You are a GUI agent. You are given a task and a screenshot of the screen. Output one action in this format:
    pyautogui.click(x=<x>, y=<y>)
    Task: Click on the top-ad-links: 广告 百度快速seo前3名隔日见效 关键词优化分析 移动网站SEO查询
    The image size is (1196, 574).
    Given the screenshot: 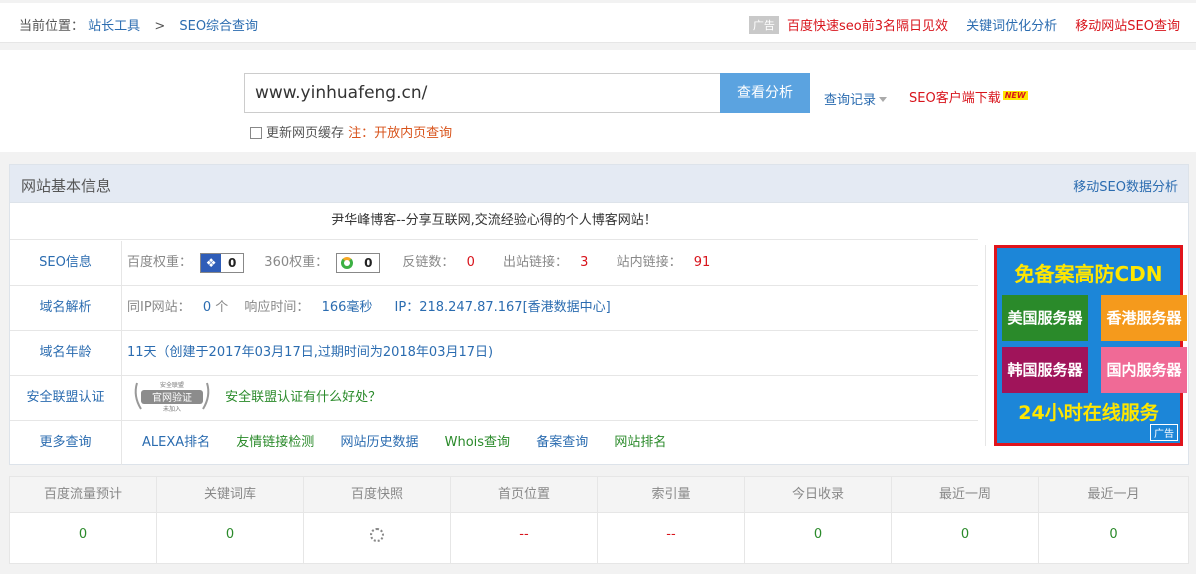 What is the action you would take?
    pyautogui.click(x=964, y=24)
    